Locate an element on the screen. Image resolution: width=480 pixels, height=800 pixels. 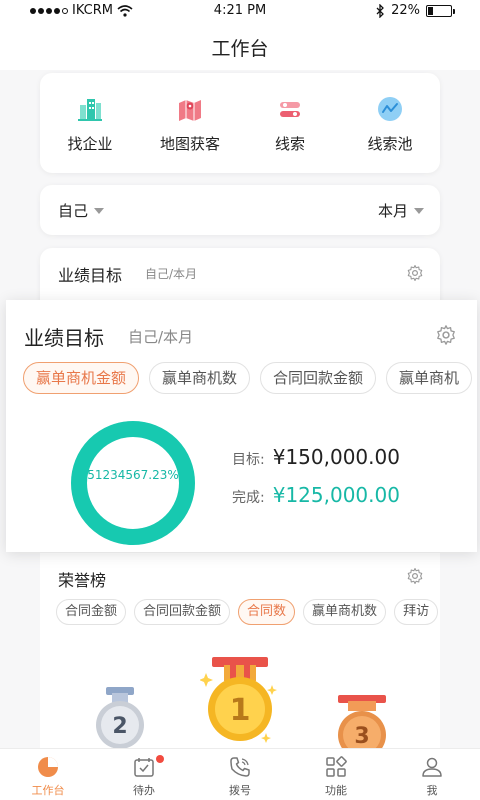
target-label: 目标: is located at coordinates (248, 460).